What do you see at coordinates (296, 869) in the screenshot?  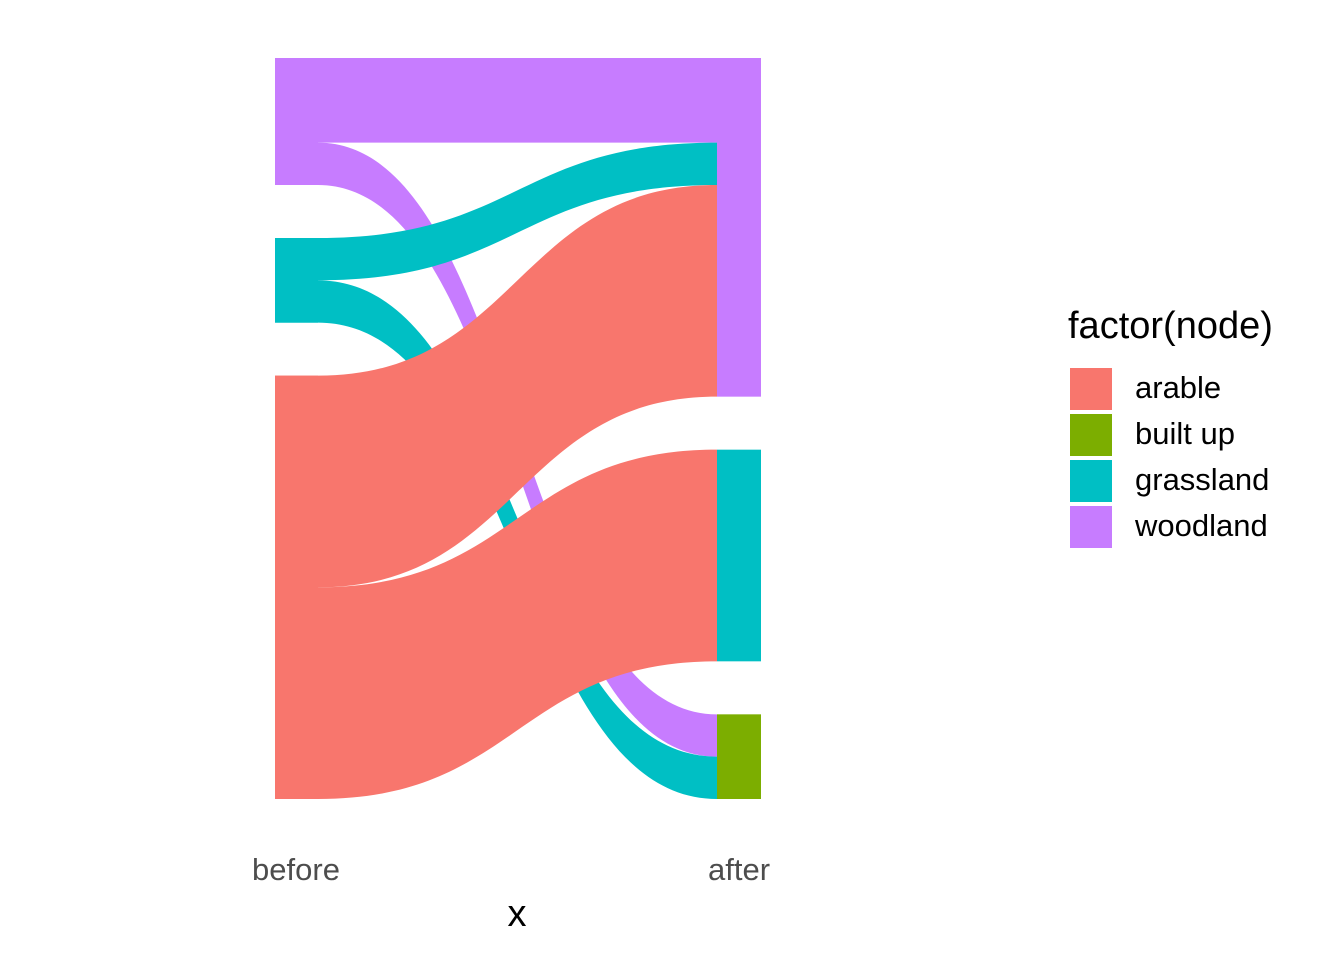 I see `x-tick-label-before: before` at bounding box center [296, 869].